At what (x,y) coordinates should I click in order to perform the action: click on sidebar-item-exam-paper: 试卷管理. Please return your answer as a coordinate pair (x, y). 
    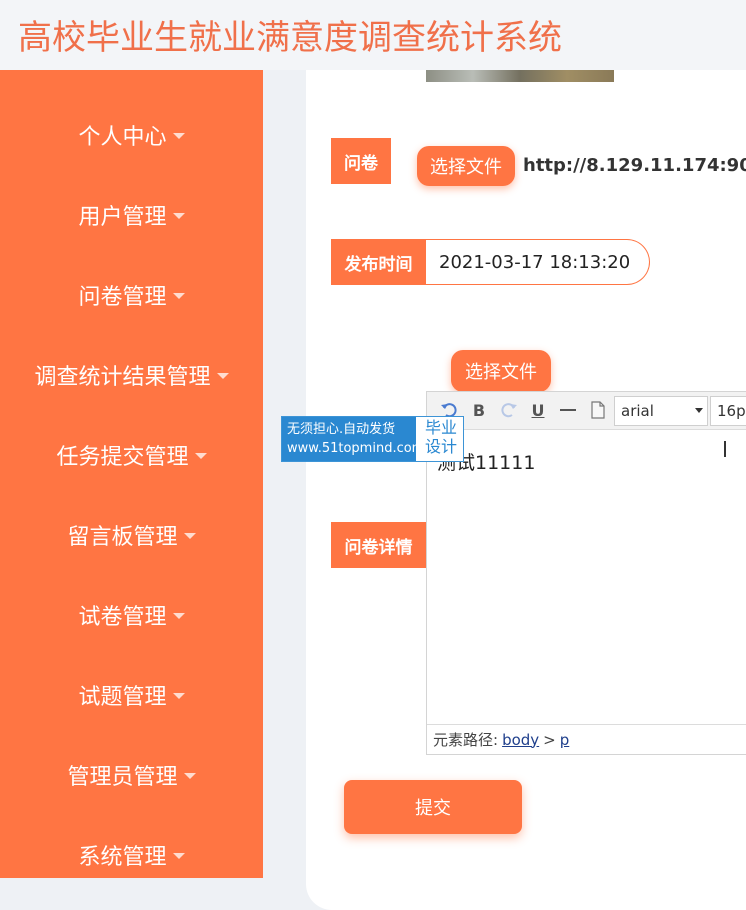
    Looking at the image, I should click on (131, 615).